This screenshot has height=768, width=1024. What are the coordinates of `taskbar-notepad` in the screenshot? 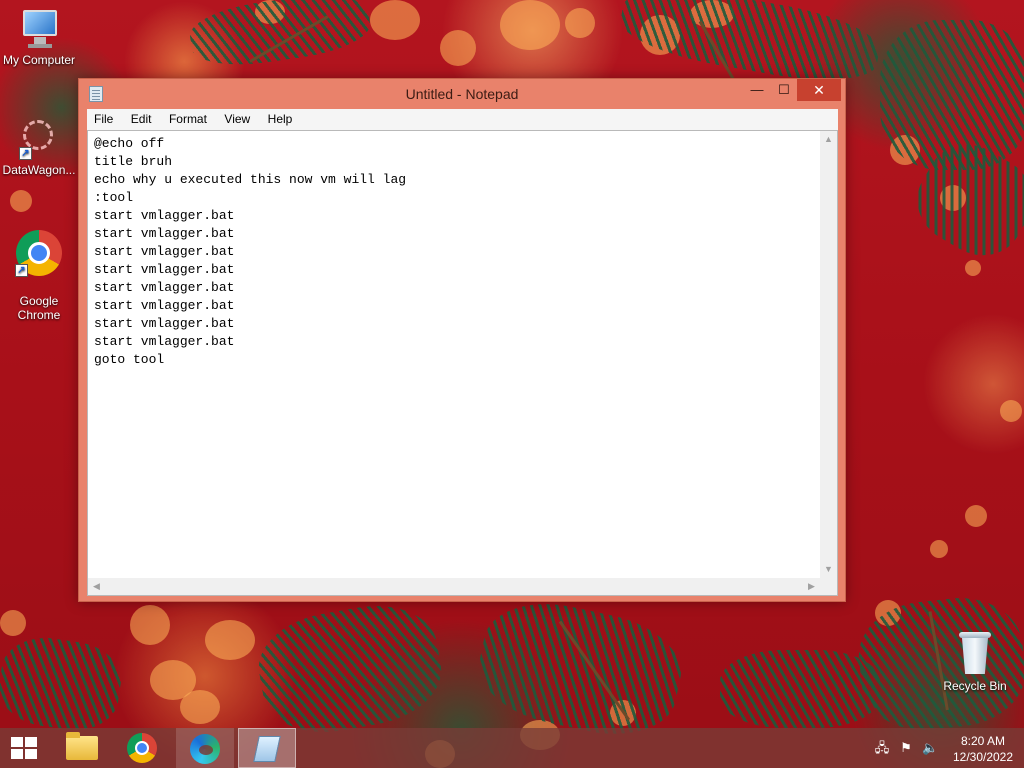 It's located at (267, 748).